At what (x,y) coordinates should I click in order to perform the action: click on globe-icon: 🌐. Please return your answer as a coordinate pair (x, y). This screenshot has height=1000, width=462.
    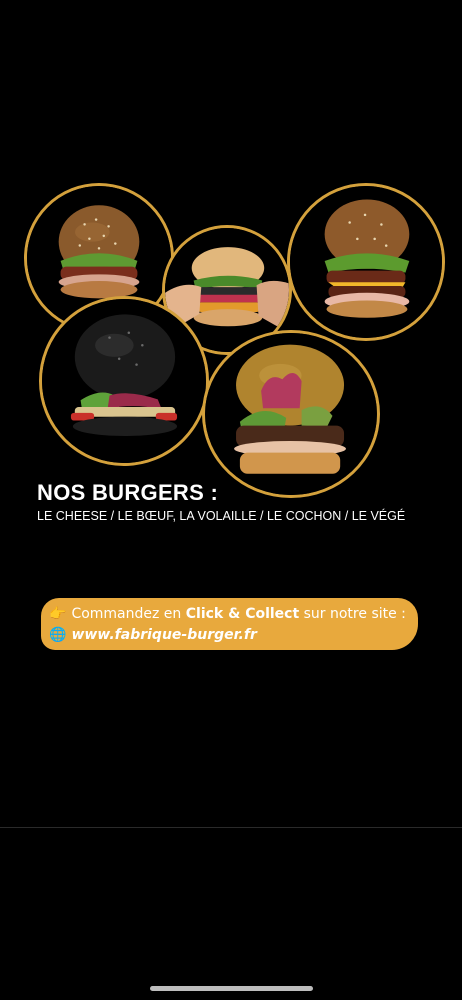
    Looking at the image, I should click on (58, 635).